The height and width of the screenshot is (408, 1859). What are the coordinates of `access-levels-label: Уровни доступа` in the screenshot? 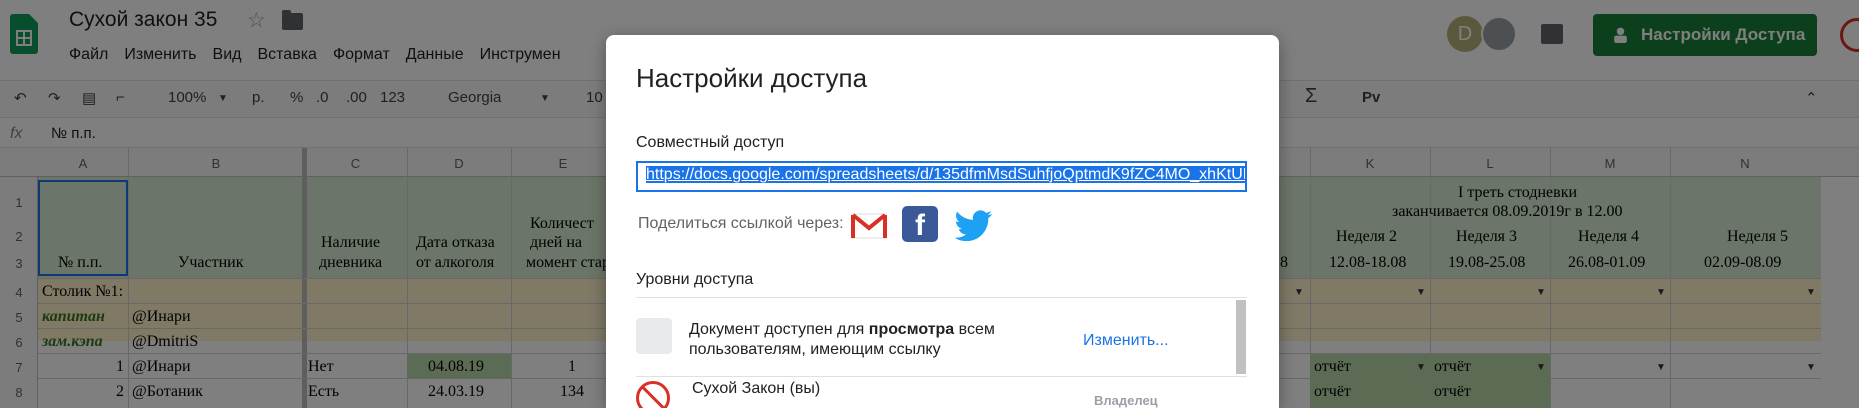 It's located at (695, 279).